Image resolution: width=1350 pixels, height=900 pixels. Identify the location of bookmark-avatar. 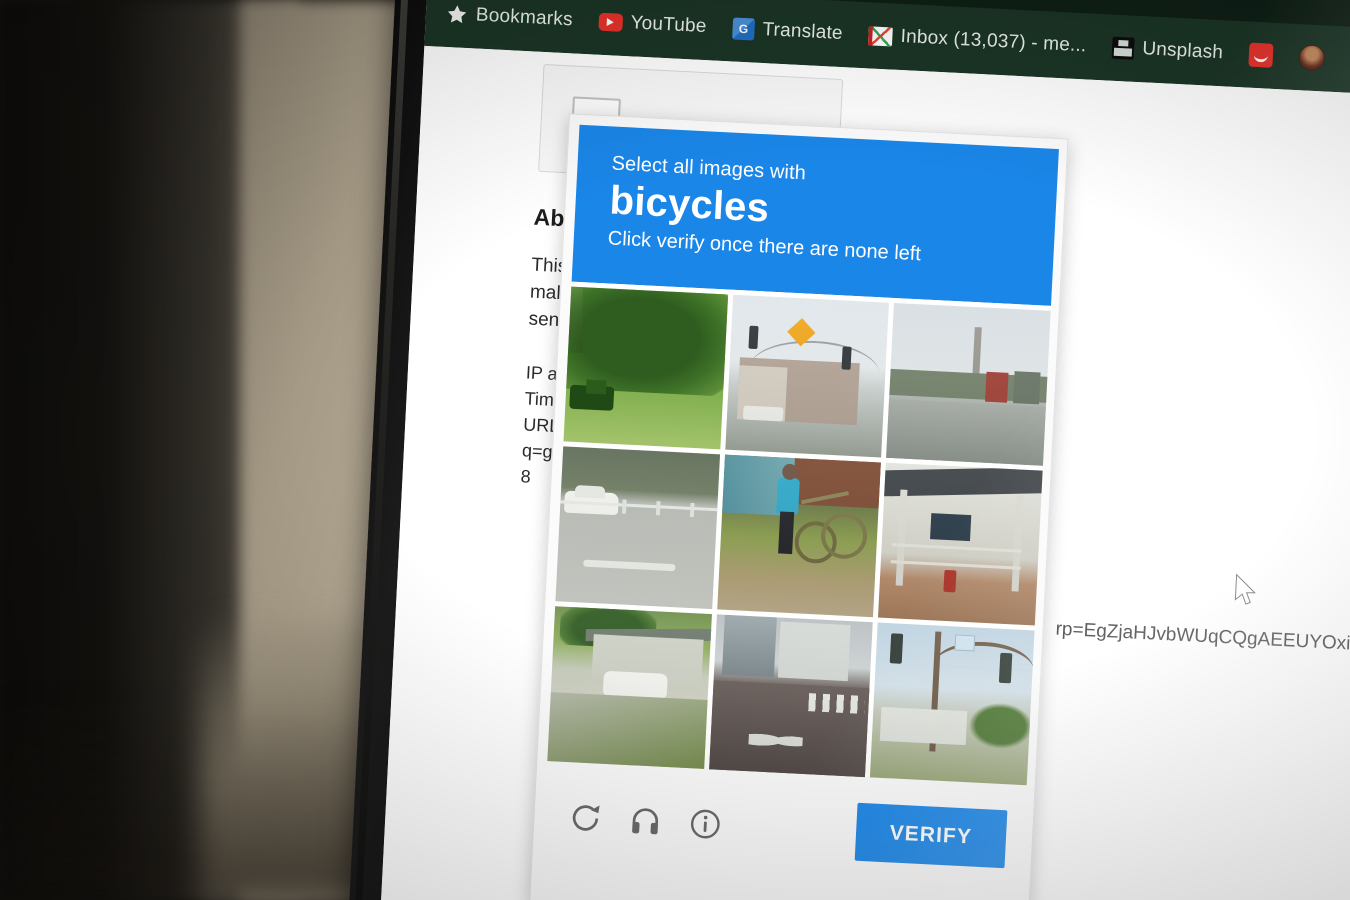
(1312, 58).